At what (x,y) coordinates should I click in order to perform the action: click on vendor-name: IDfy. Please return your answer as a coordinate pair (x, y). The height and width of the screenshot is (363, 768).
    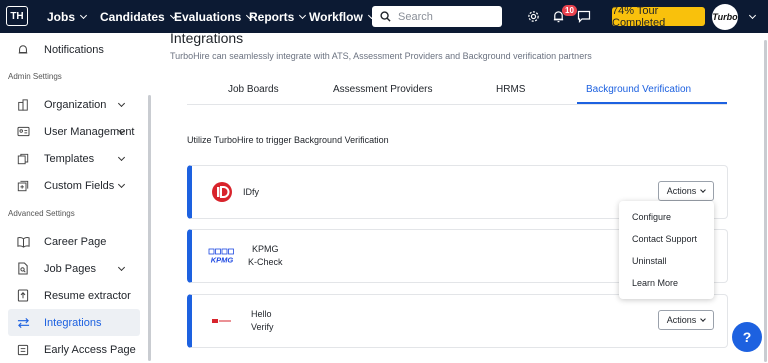
    Looking at the image, I should click on (251, 192).